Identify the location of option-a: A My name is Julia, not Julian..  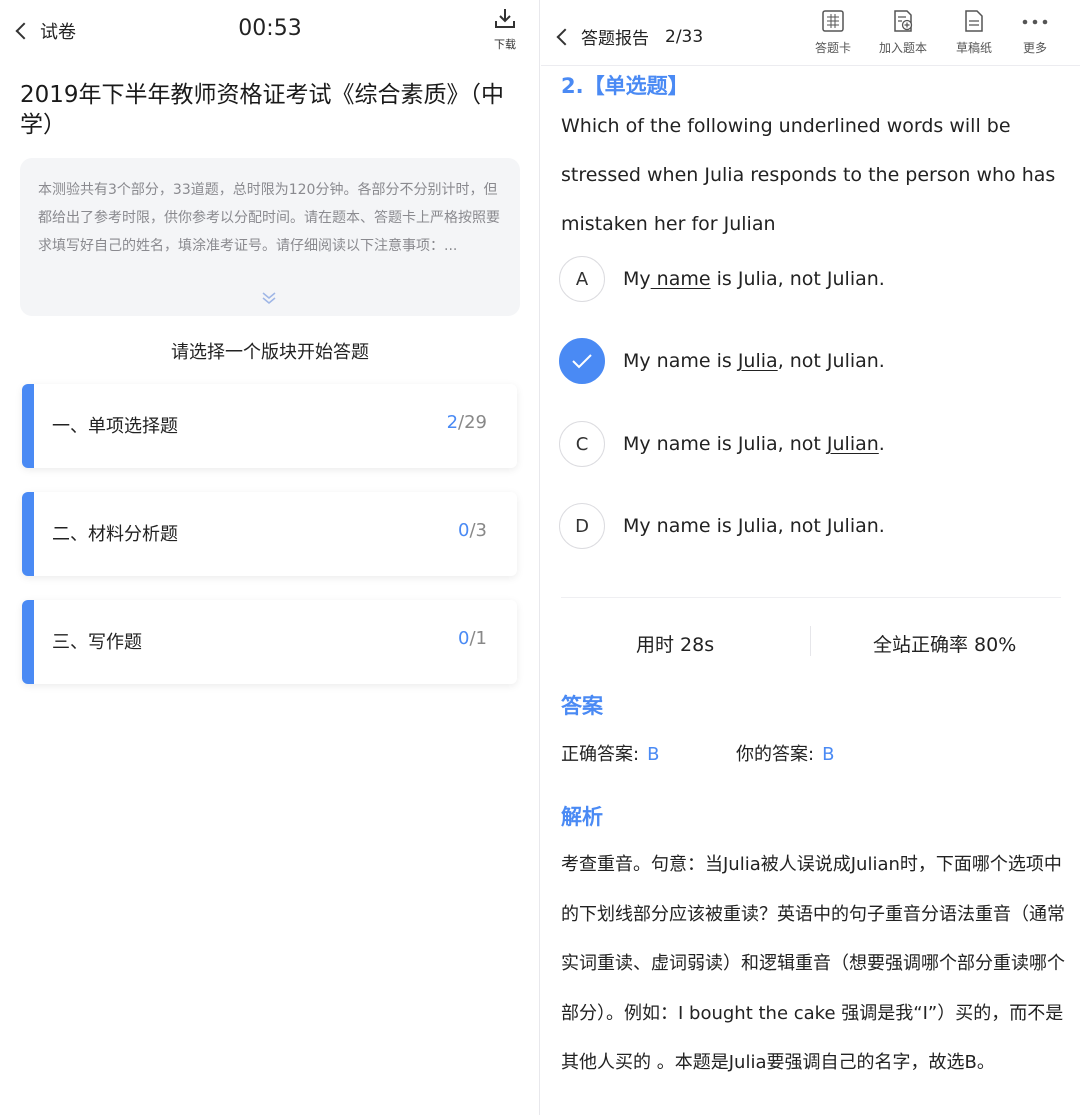
(809, 279).